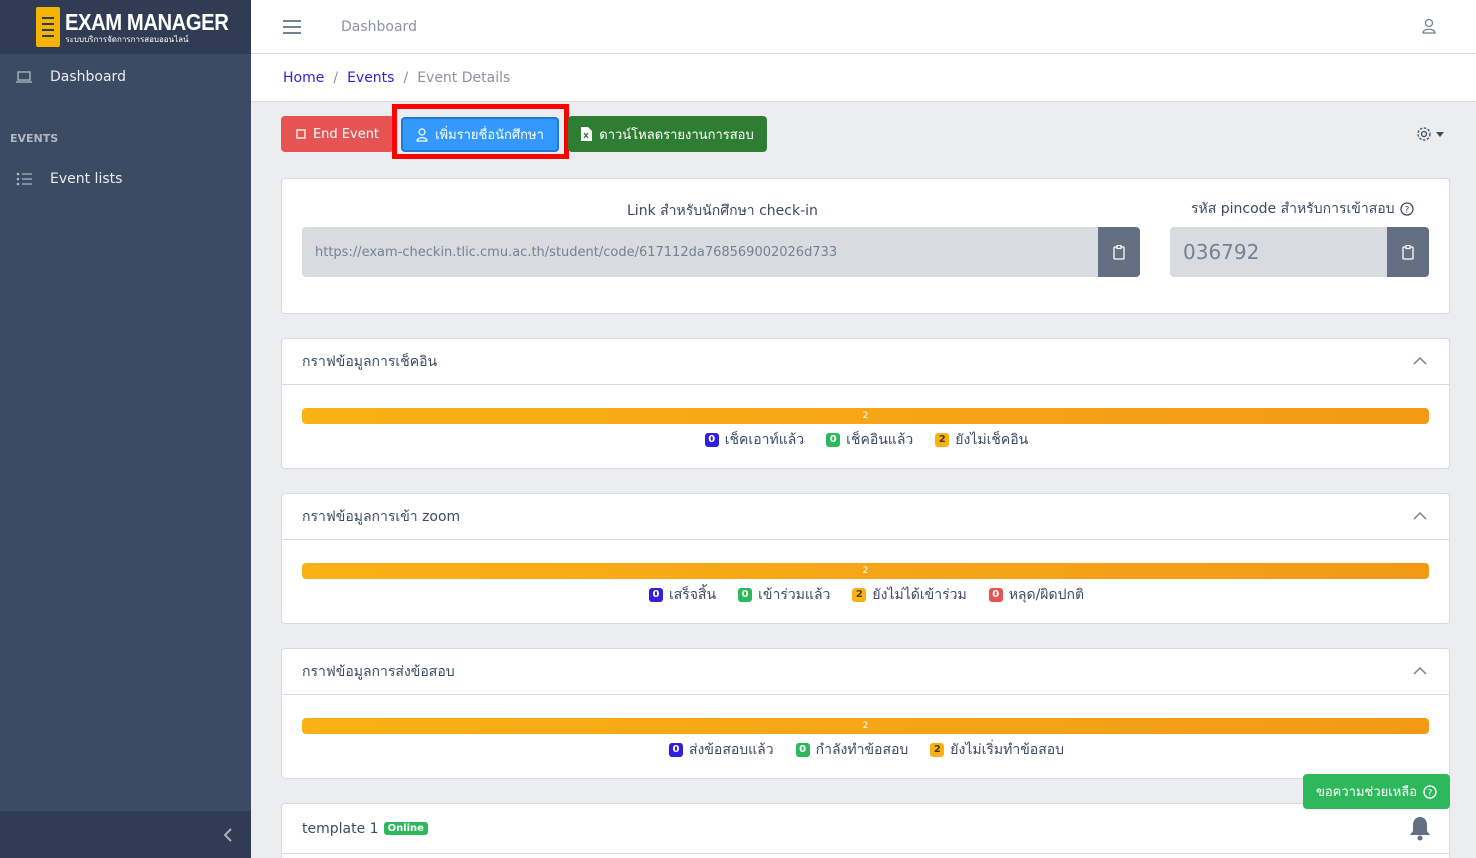 The height and width of the screenshot is (858, 1476). I want to click on legend-item: 0 หลุด/ผิดปกติ, so click(1036, 595).